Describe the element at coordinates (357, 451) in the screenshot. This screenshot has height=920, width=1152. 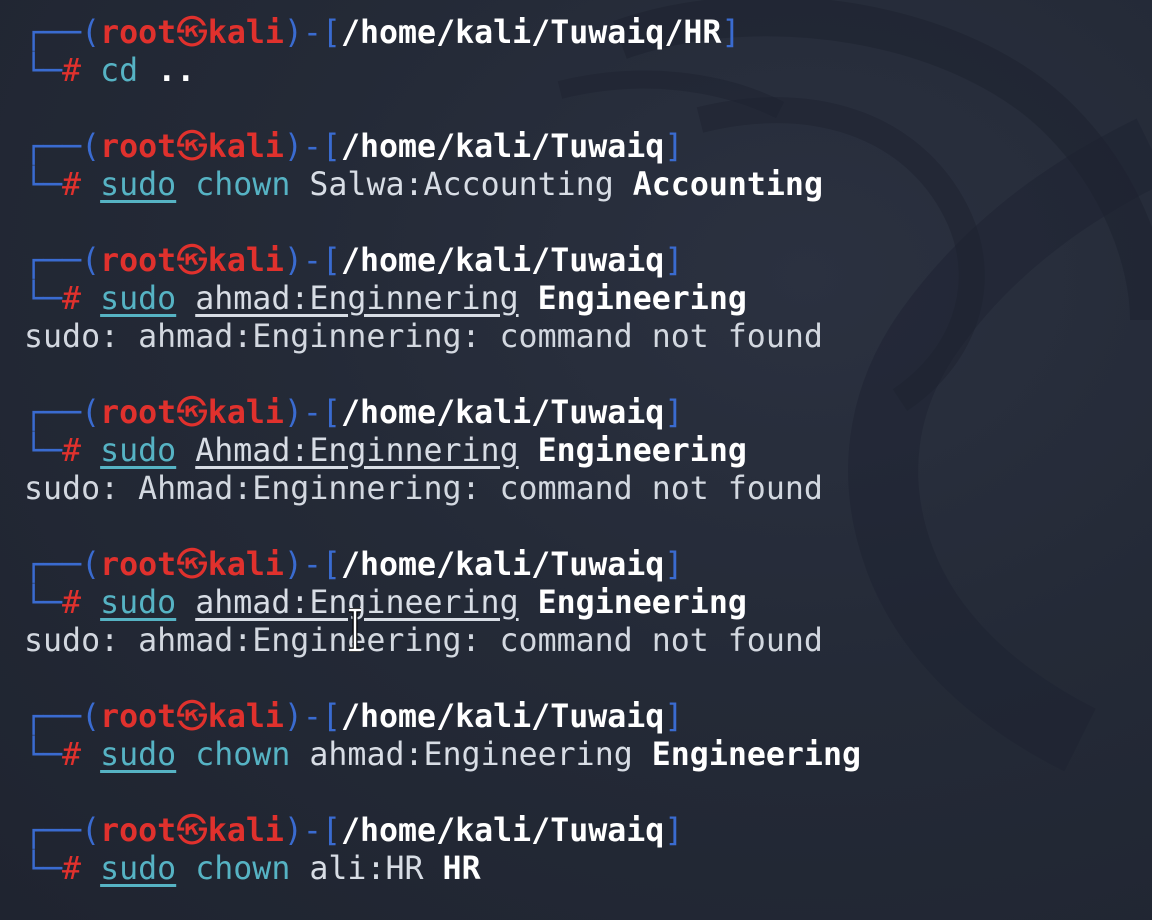
I see `command-token: Ahmad:Enginnering` at that location.